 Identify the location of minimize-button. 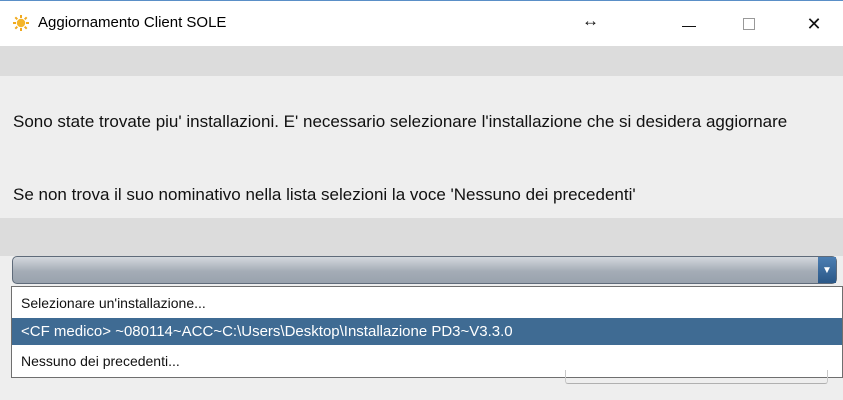
(689, 24).